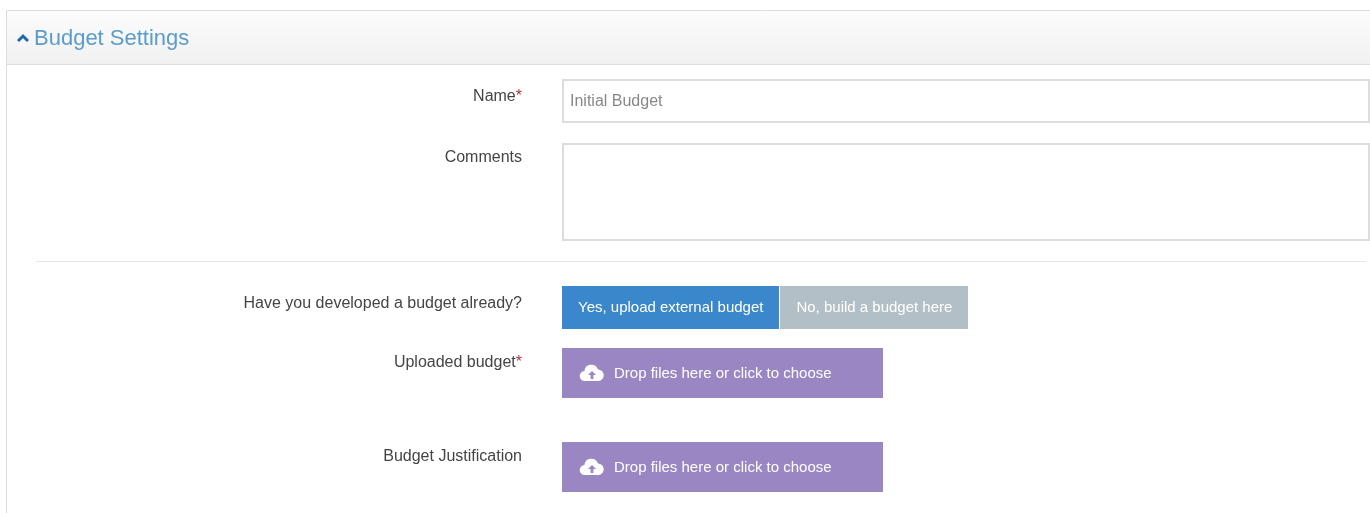 Image resolution: width=1370 pixels, height=513 pixels. I want to click on field-label: Uploaded budget*, so click(457, 361).